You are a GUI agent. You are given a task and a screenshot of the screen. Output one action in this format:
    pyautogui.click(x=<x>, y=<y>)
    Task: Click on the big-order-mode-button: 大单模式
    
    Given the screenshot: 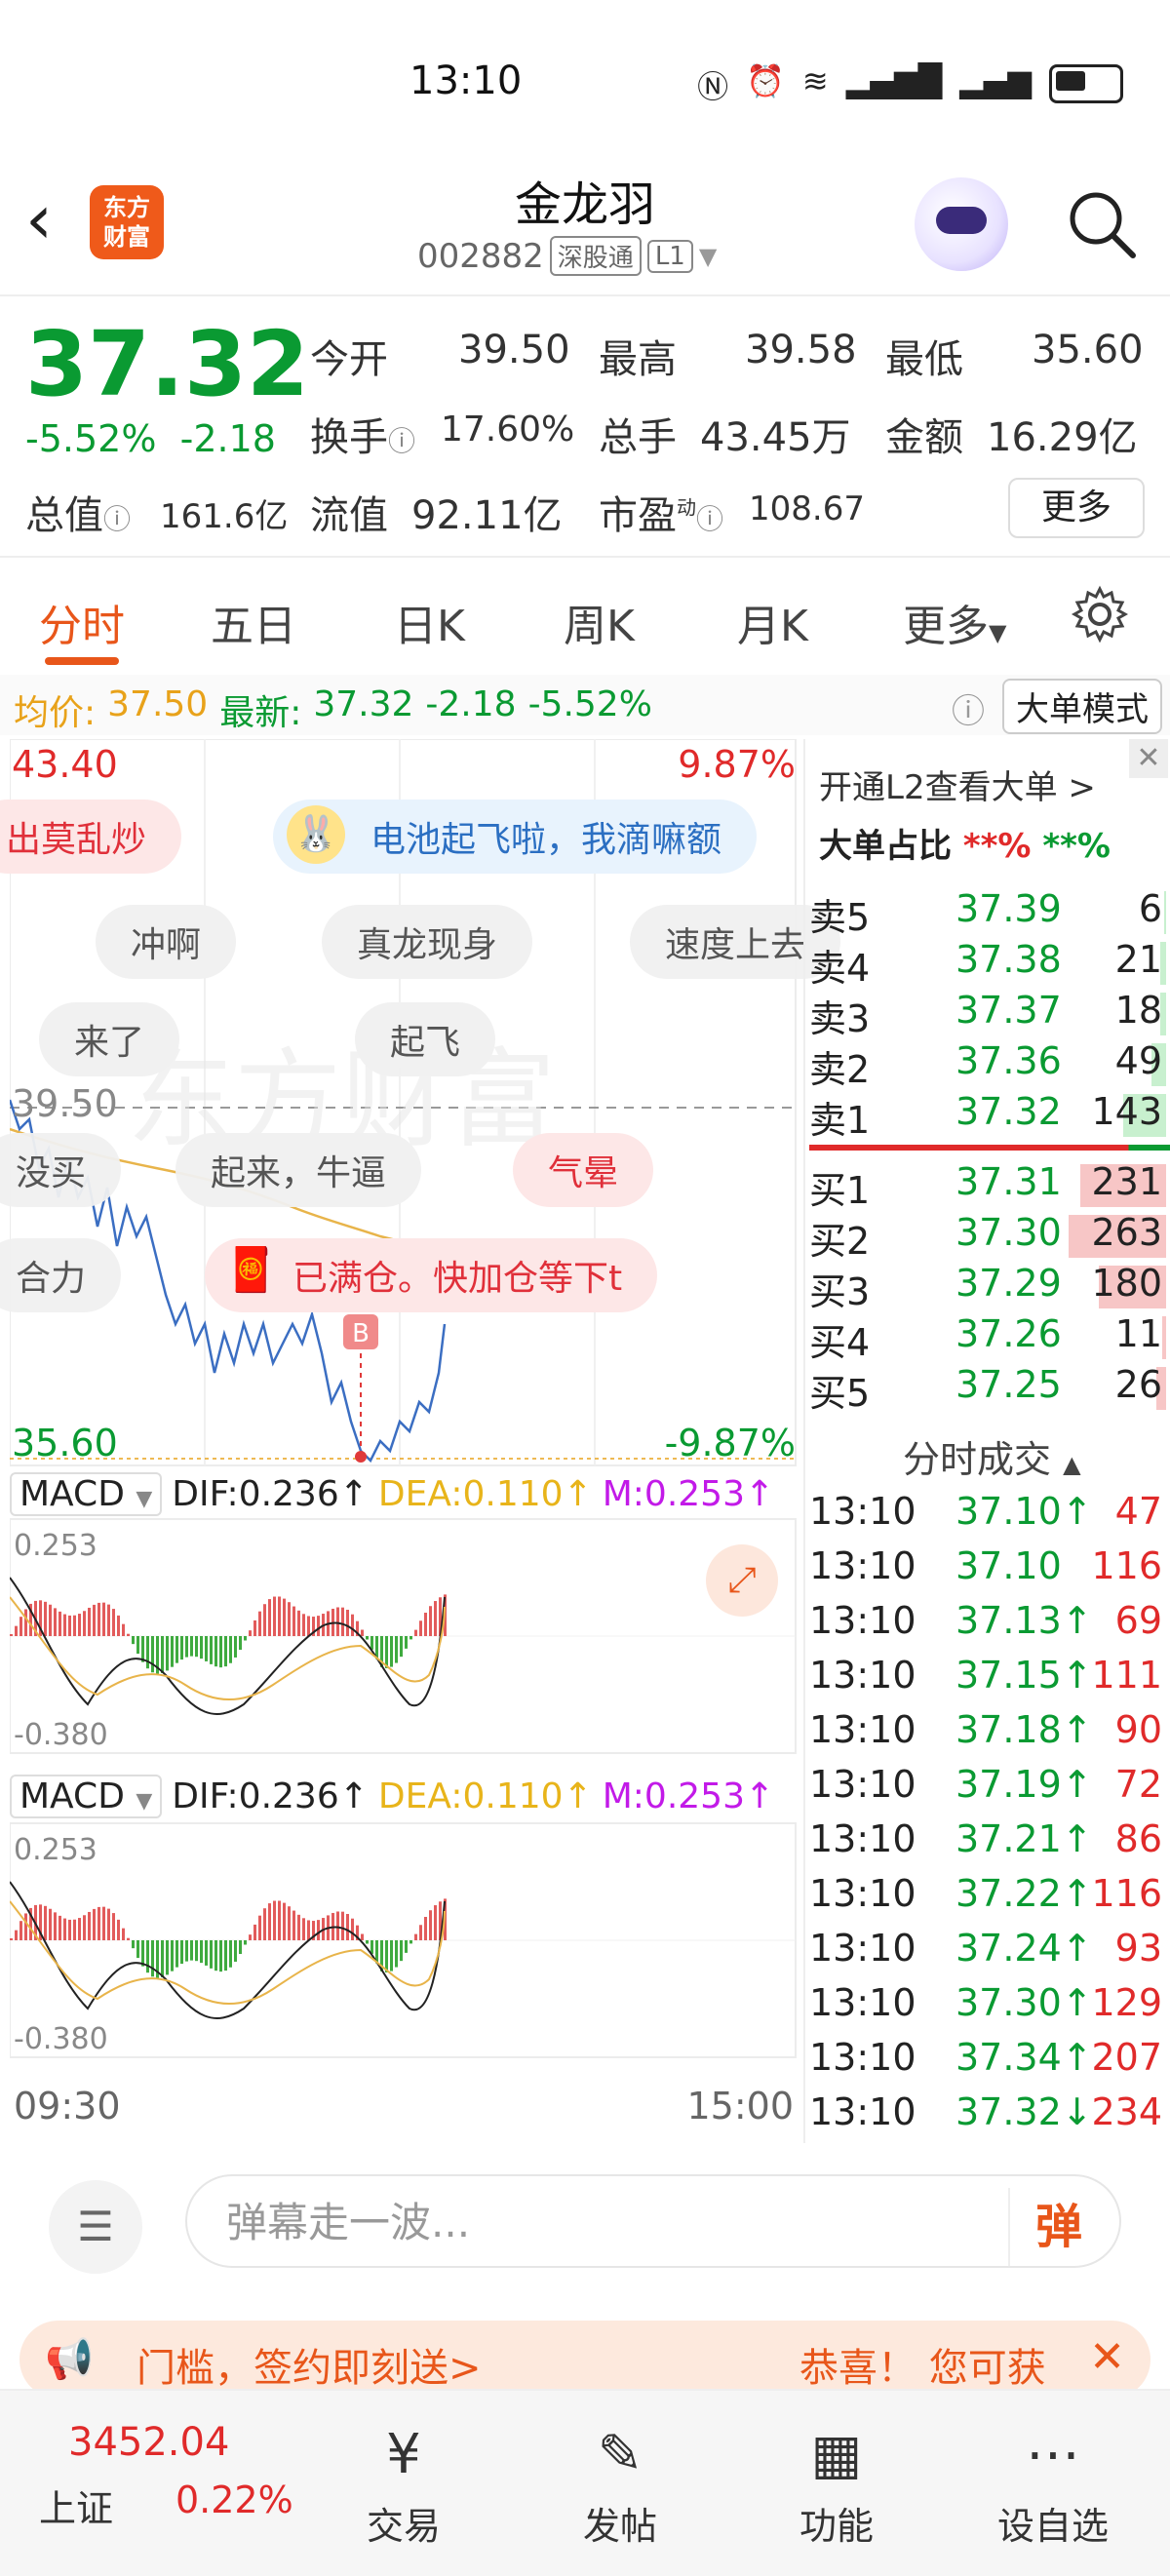 What is the action you would take?
    pyautogui.click(x=1082, y=706)
    